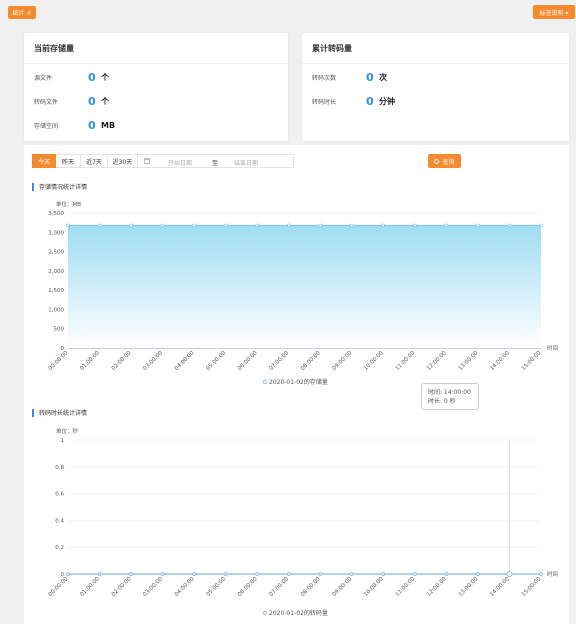  What do you see at coordinates (387, 101) in the screenshot?
I see `stat-unit: 分钟` at bounding box center [387, 101].